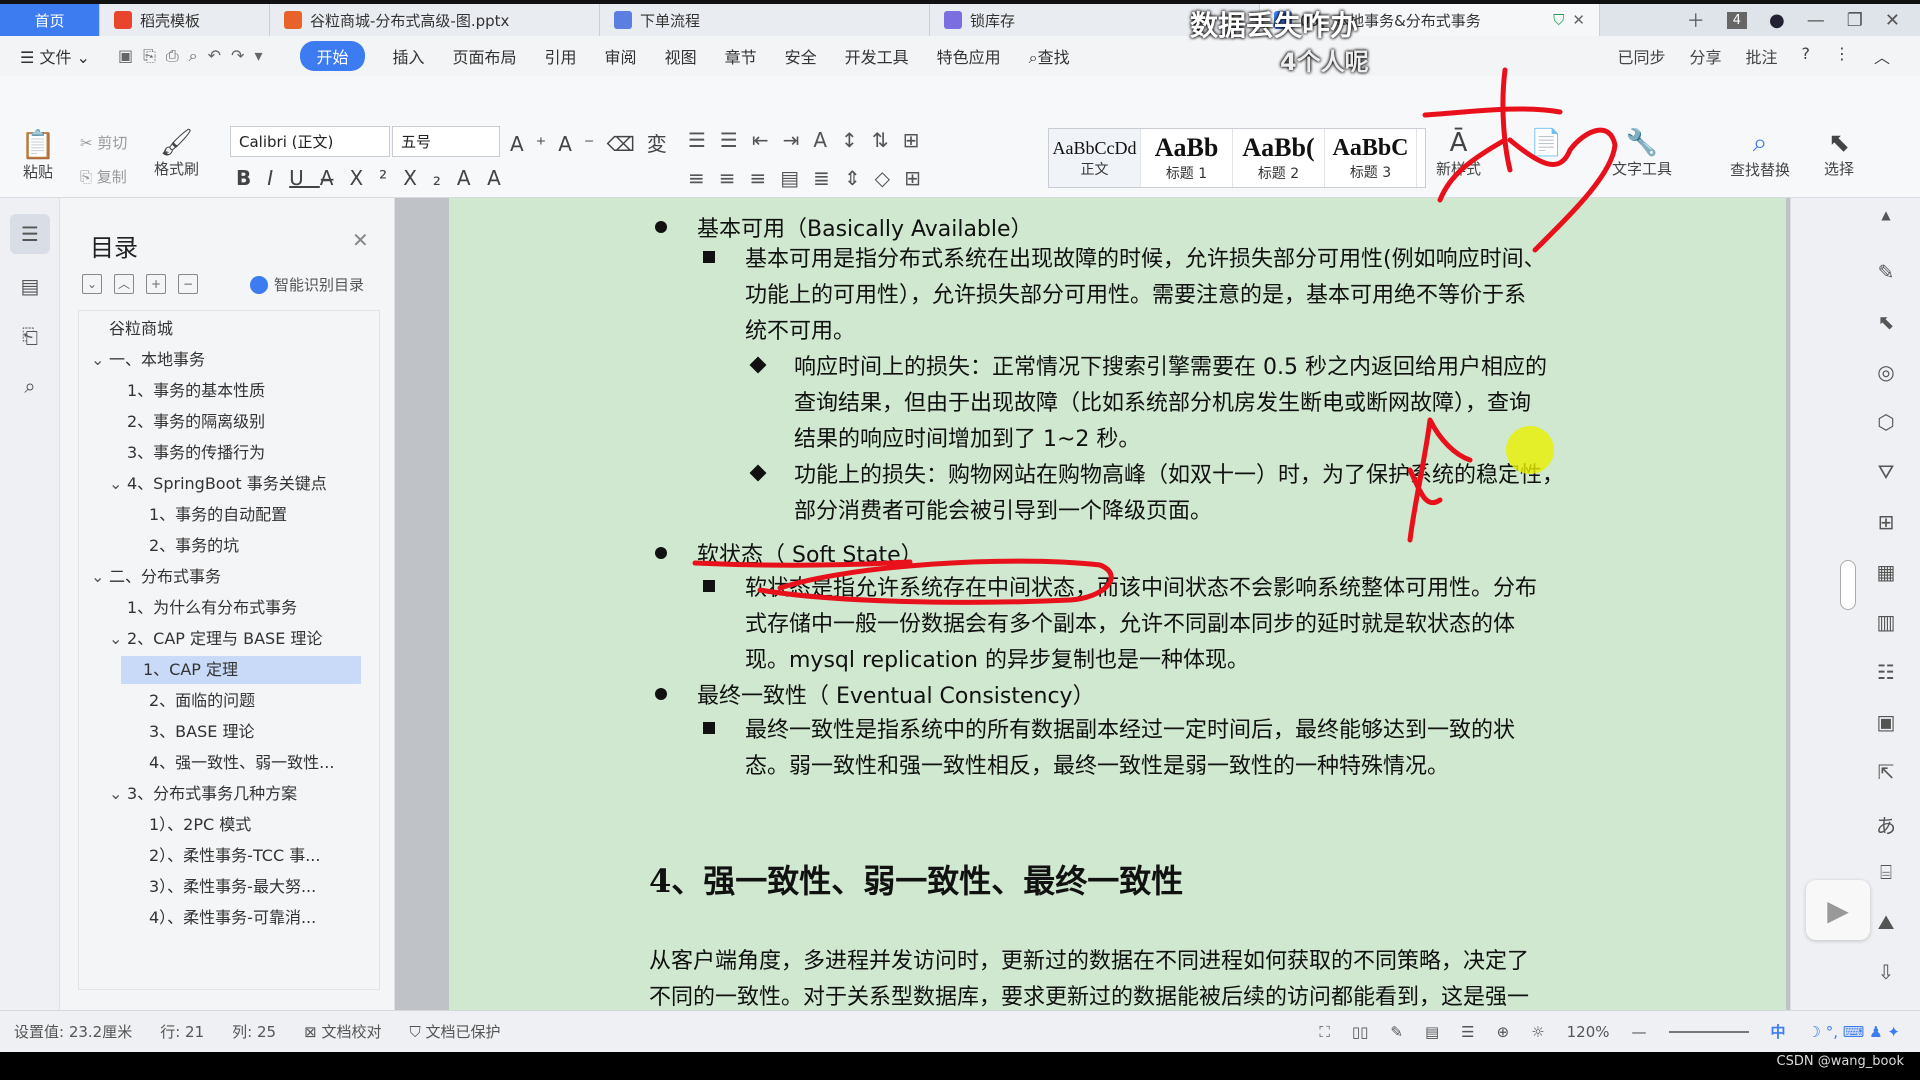  Describe the element at coordinates (1708, 1031) in the screenshot. I see `zoom-slider` at that location.